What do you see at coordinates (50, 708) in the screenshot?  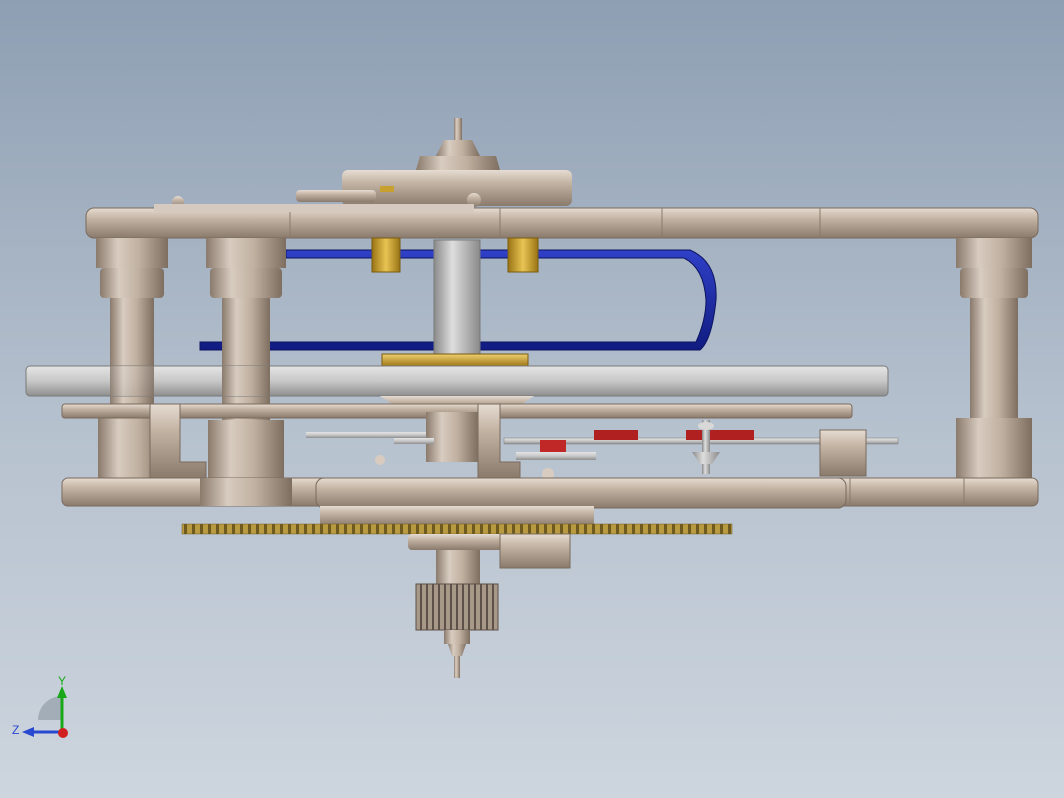 I see `triad-plane-icon` at bounding box center [50, 708].